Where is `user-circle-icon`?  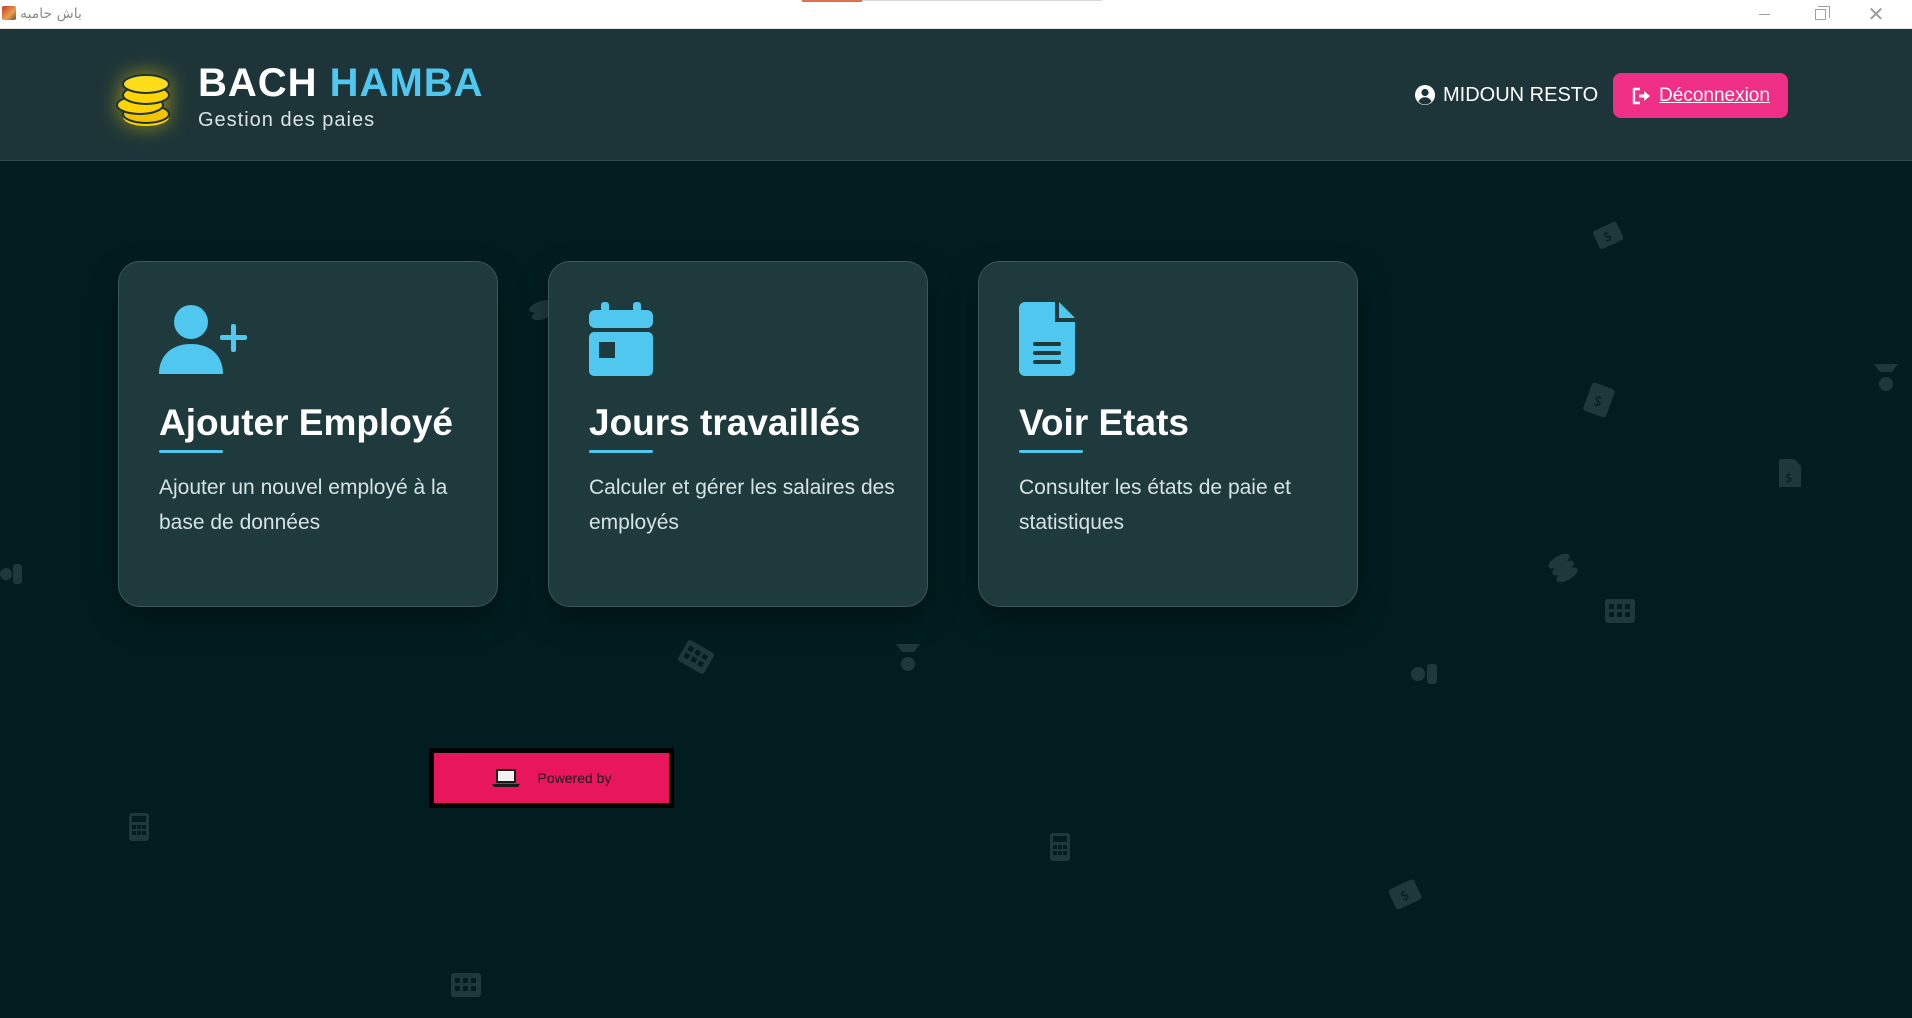 user-circle-icon is located at coordinates (1425, 95).